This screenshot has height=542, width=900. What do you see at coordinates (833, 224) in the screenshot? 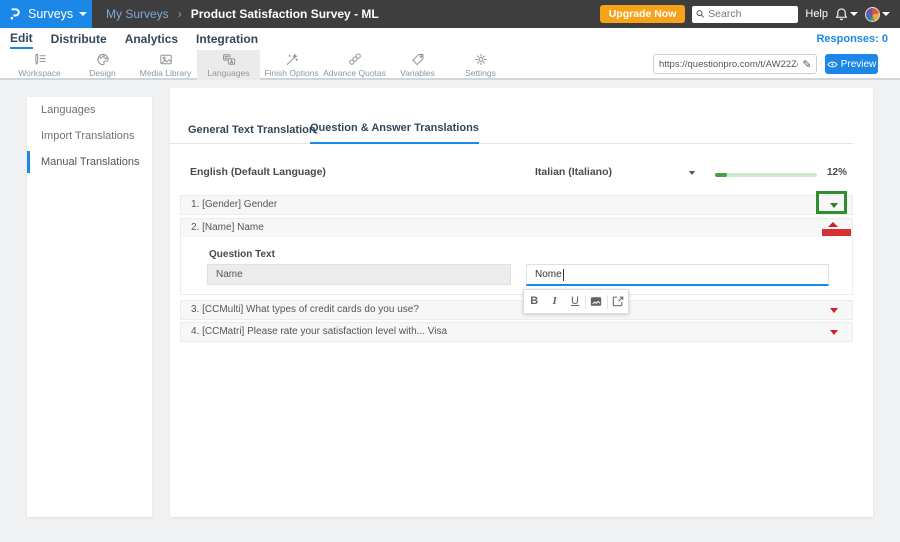
I see `collapse-chevron-up-icon` at bounding box center [833, 224].